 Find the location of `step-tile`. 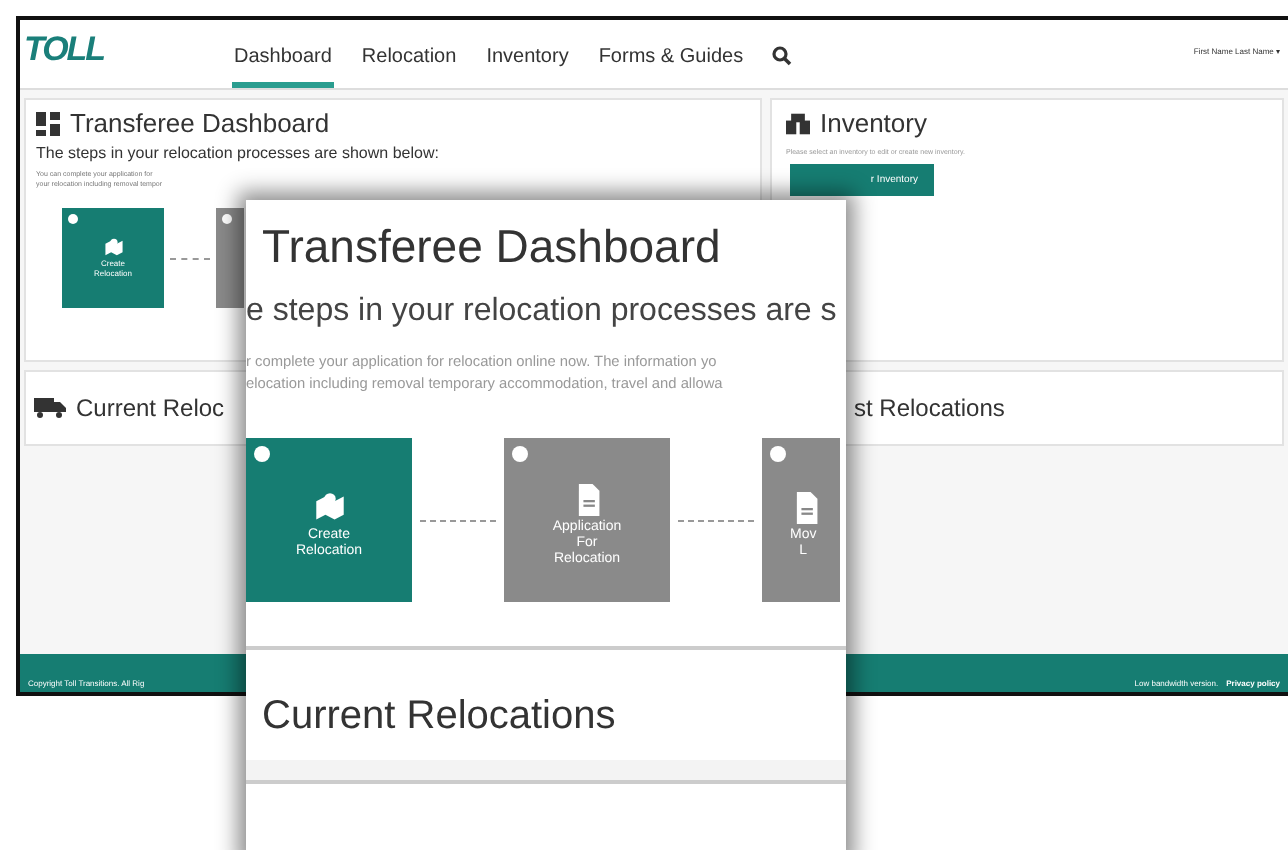

step-tile is located at coordinates (230, 258).